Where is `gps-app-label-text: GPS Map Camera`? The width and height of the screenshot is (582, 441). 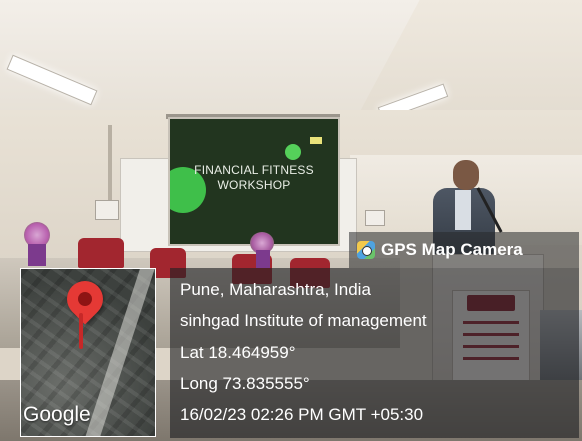 gps-app-label-text: GPS Map Camera is located at coordinates (452, 249).